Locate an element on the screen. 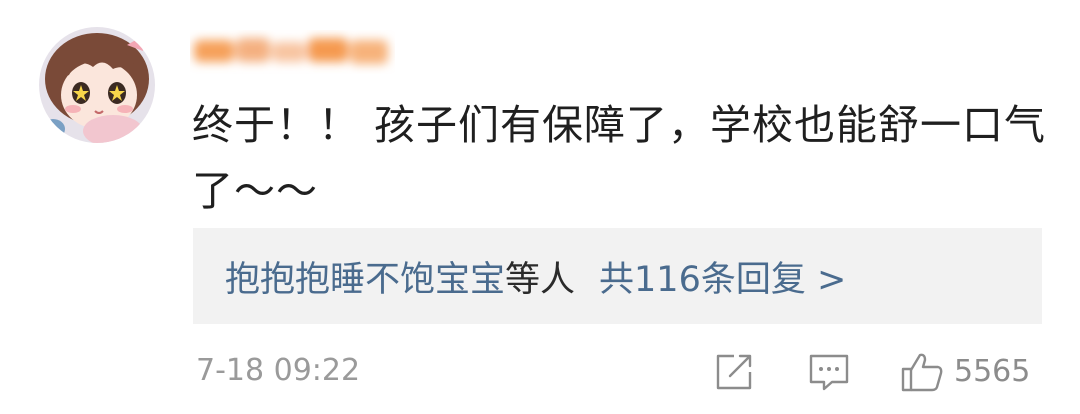 The width and height of the screenshot is (1080, 414). username-redacted is located at coordinates (292, 52).